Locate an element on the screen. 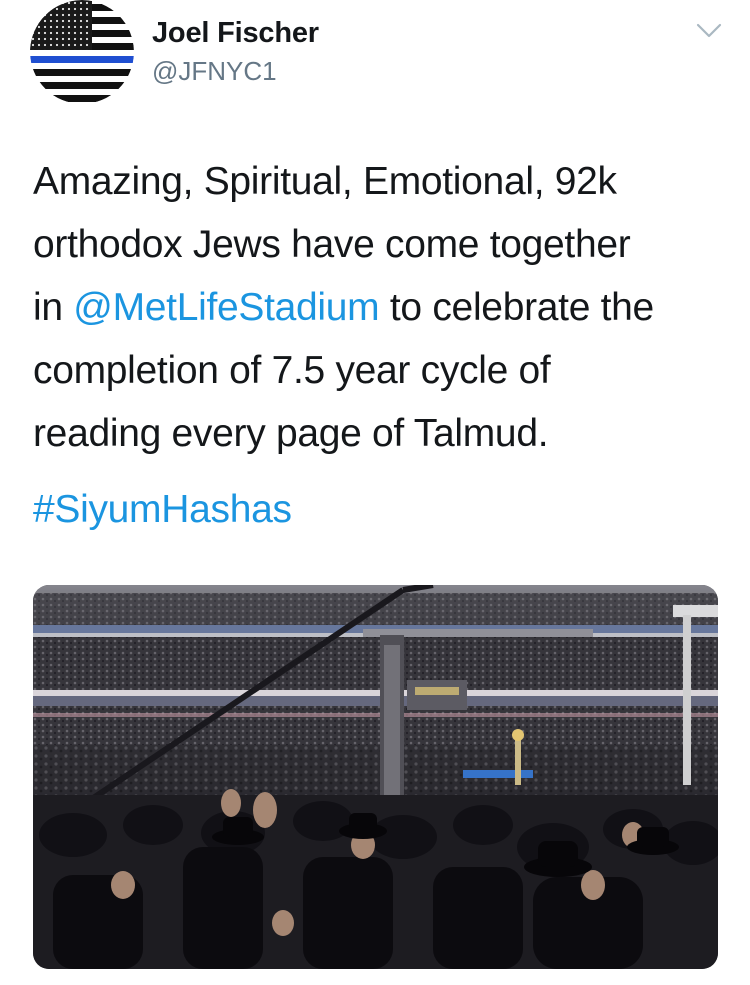  avatar is located at coordinates (82, 52).